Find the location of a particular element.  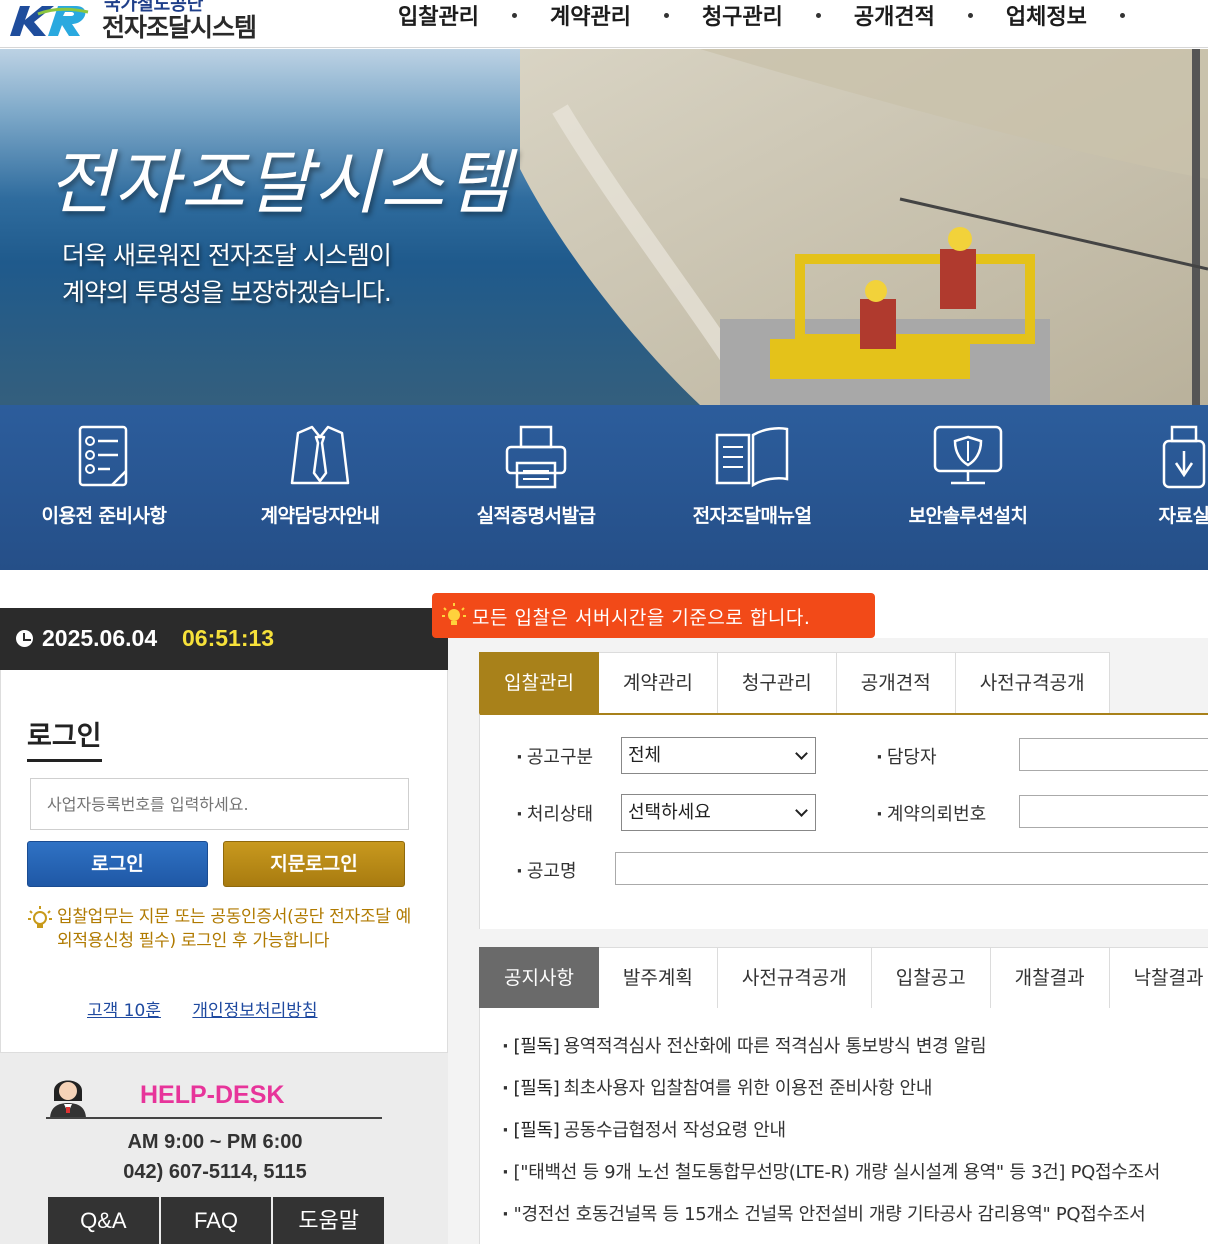

nav-item-claim: 청구관리 is located at coordinates (742, 15).